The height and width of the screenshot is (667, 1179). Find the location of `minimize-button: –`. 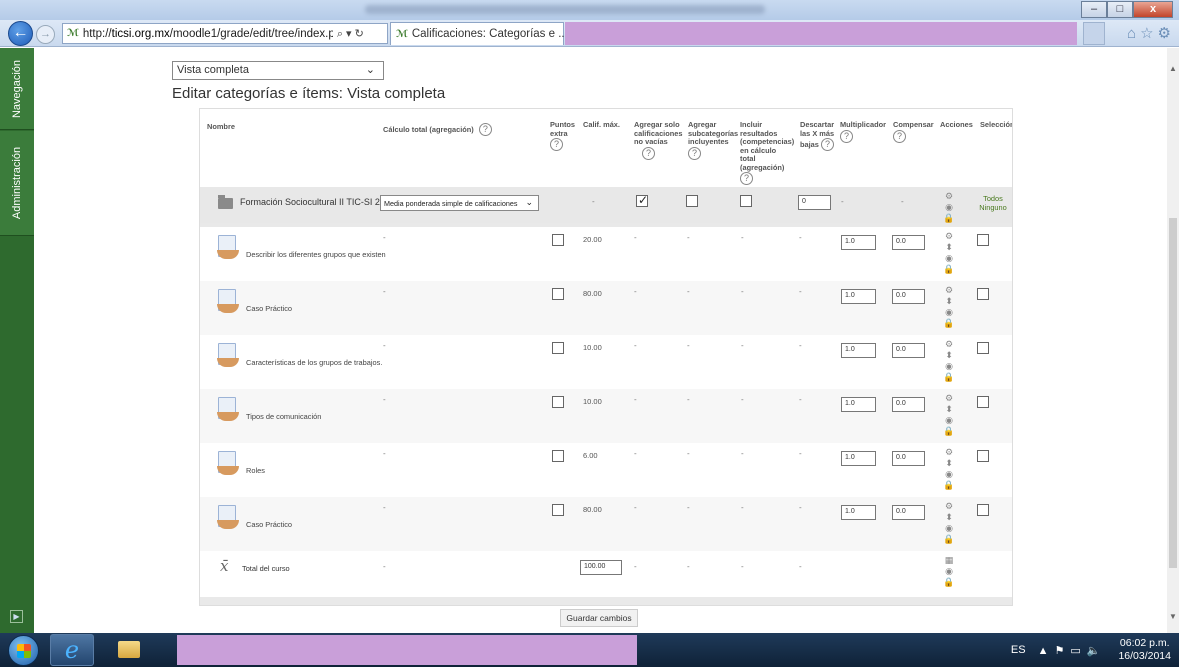

minimize-button: – is located at coordinates (1094, 9).